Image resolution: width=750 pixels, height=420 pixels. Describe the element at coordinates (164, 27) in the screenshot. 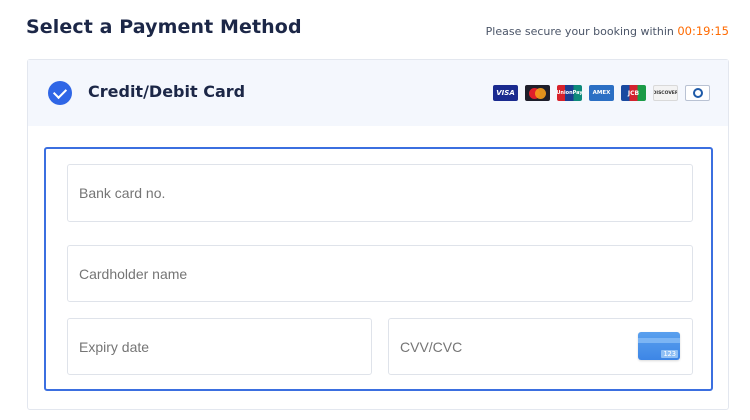

I see `page-title: Select a Payment Method` at that location.